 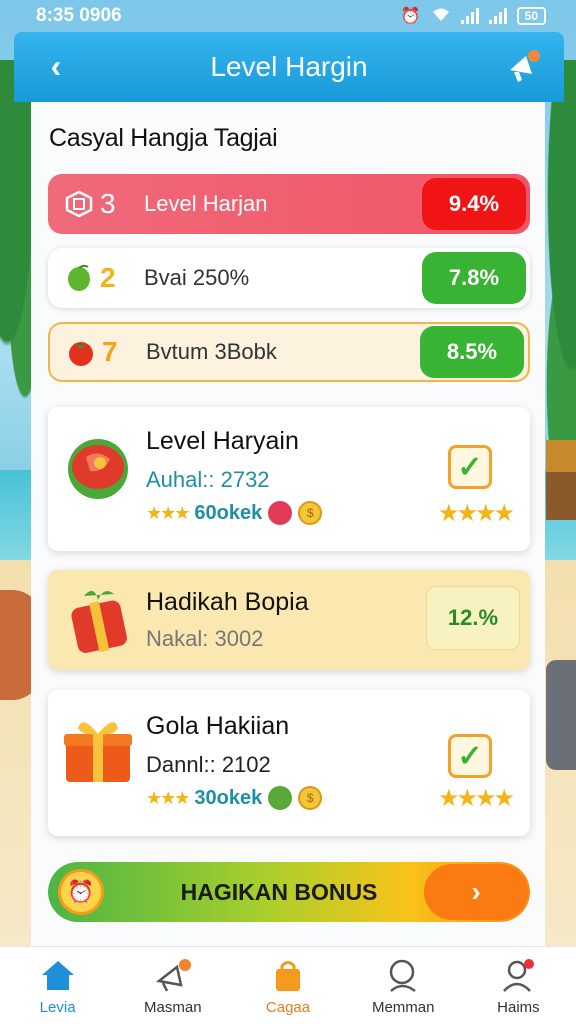 I want to click on nav-item-memman: Memman, so click(x=403, y=985).